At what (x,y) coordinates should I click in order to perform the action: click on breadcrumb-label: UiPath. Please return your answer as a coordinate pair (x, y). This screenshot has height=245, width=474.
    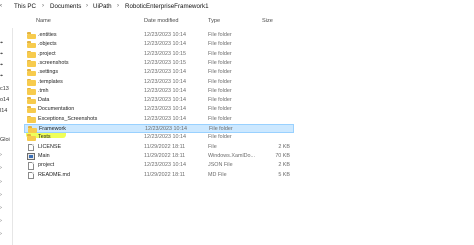
    Looking at the image, I should click on (102, 6).